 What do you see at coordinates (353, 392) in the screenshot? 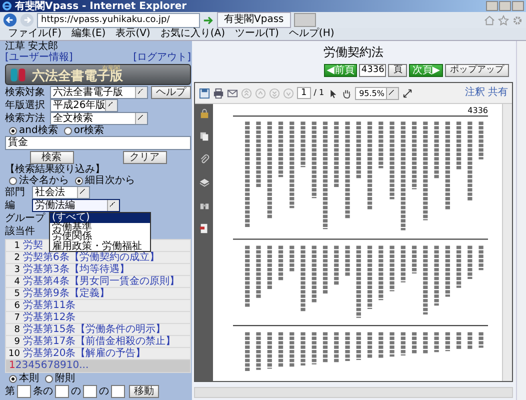
I see `horizontal-scrollbar` at bounding box center [353, 392].